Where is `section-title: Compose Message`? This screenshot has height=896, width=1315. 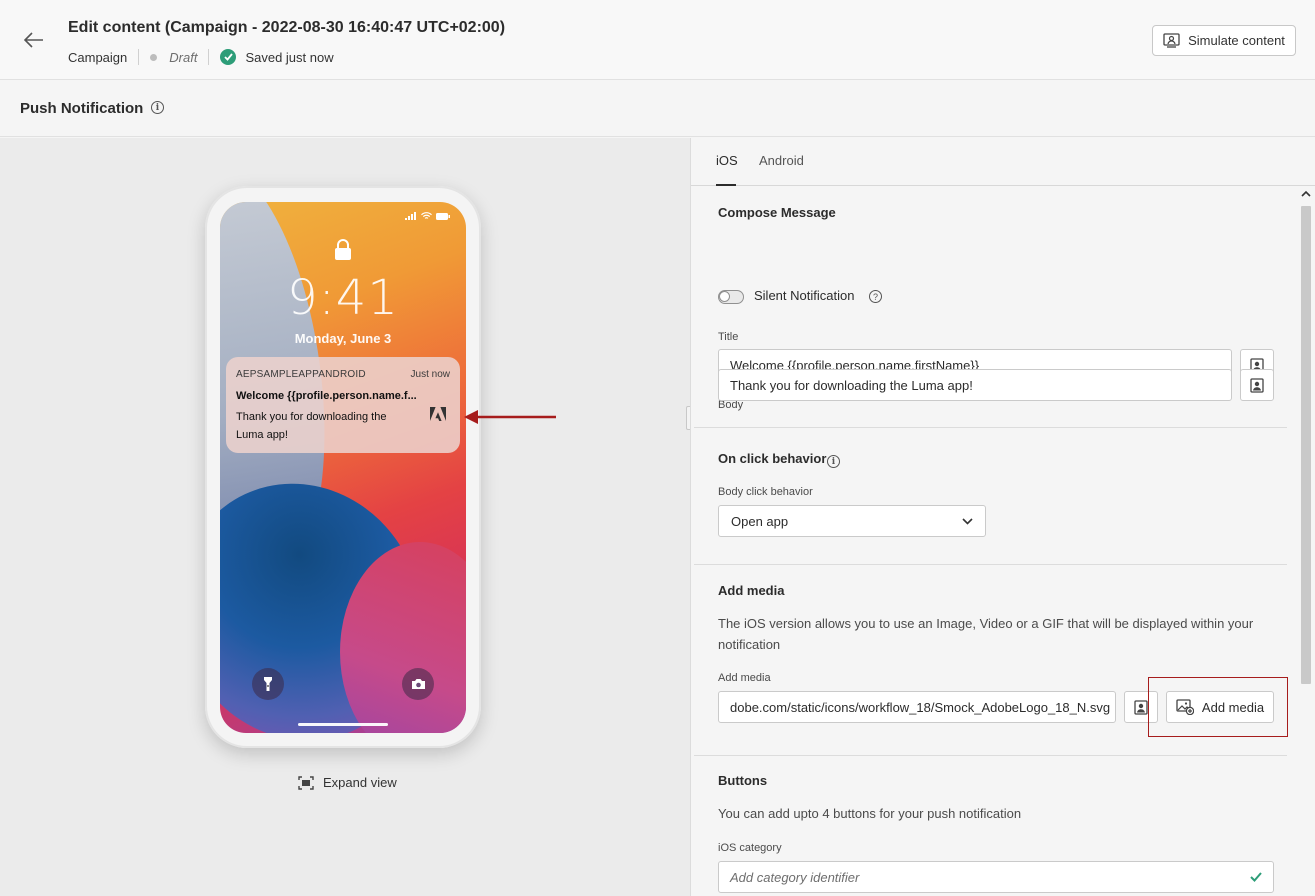
section-title: Compose Message is located at coordinates (777, 212).